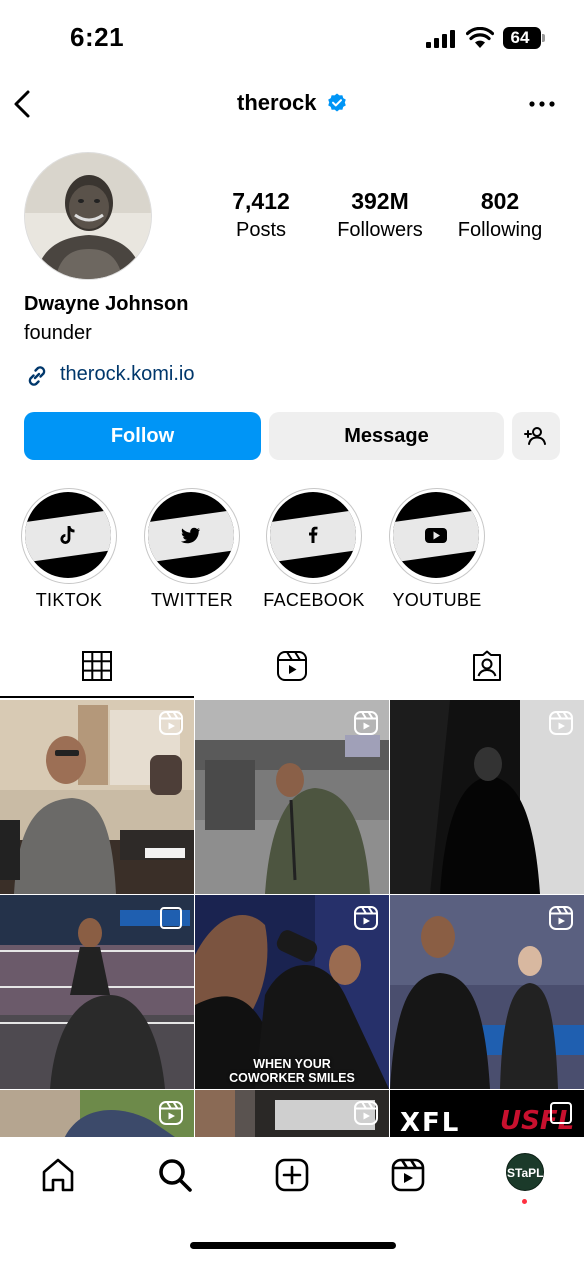  Describe the element at coordinates (337, 102) in the screenshot. I see `verified-badge-icon` at that location.